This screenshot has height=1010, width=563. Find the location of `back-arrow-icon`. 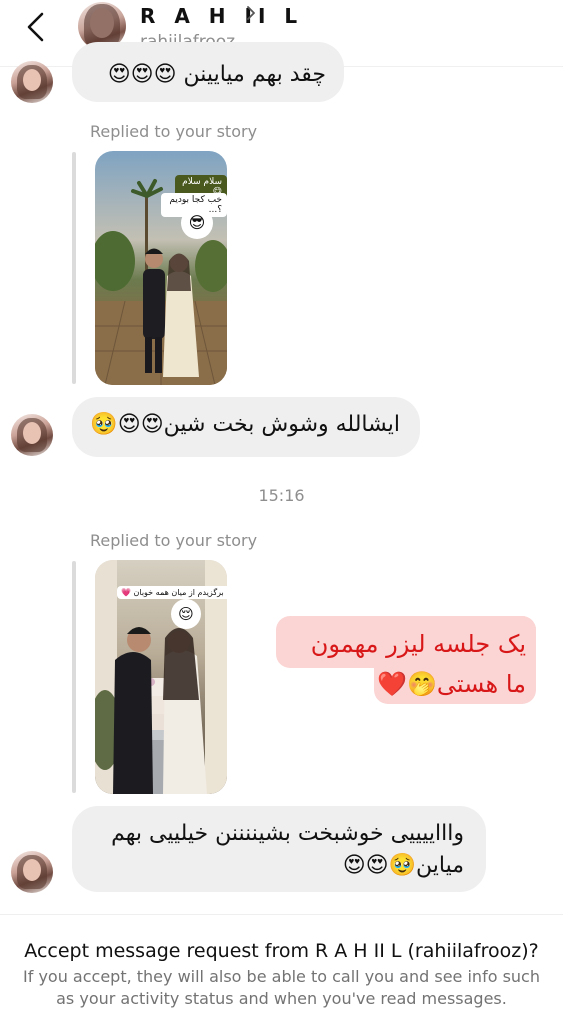

back-arrow-icon is located at coordinates (37, 27).